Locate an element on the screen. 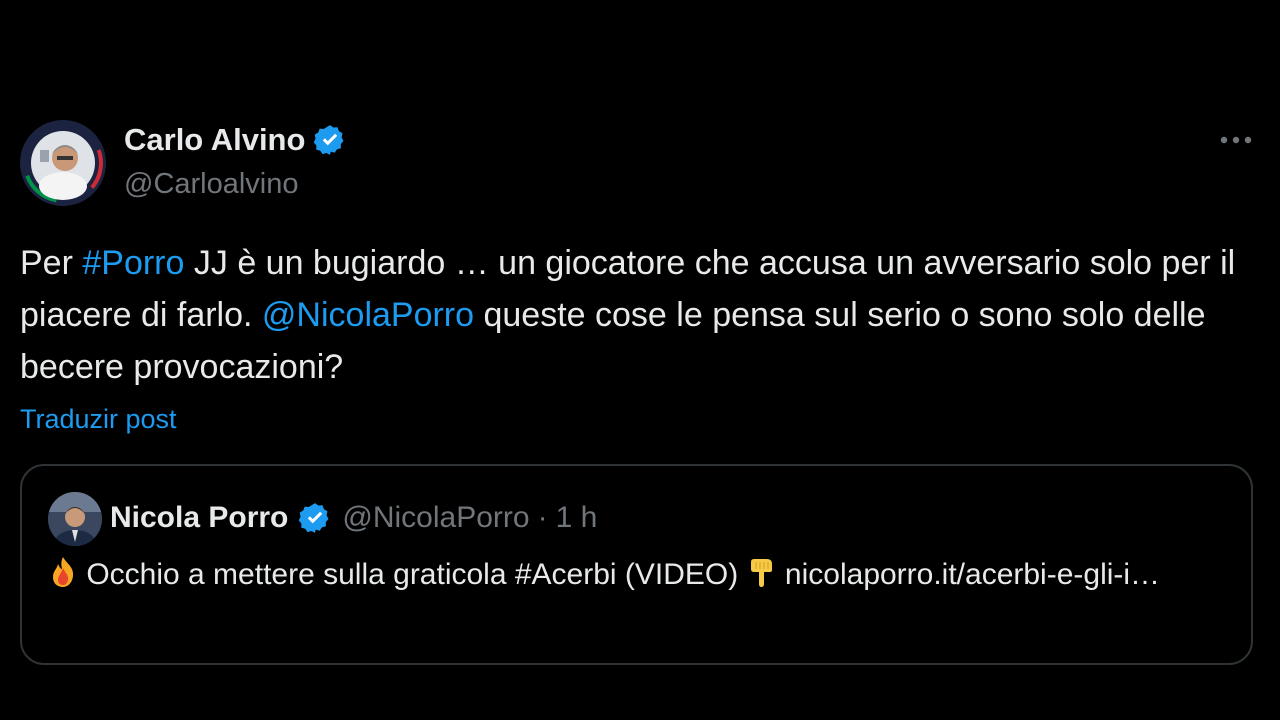 The image size is (1280, 720). author-name: Carlo Alvino is located at coordinates (235, 140).